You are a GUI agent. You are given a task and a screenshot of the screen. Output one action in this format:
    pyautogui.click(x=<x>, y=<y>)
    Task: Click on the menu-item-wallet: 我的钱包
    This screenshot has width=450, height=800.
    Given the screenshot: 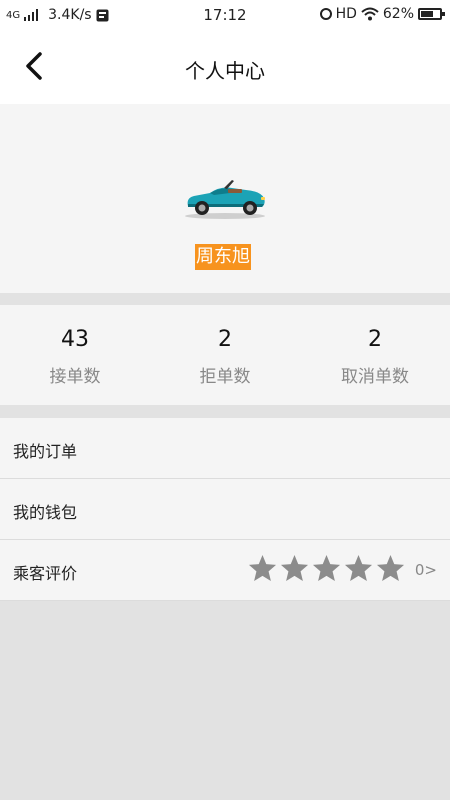 What is the action you would take?
    pyautogui.click(x=225, y=509)
    